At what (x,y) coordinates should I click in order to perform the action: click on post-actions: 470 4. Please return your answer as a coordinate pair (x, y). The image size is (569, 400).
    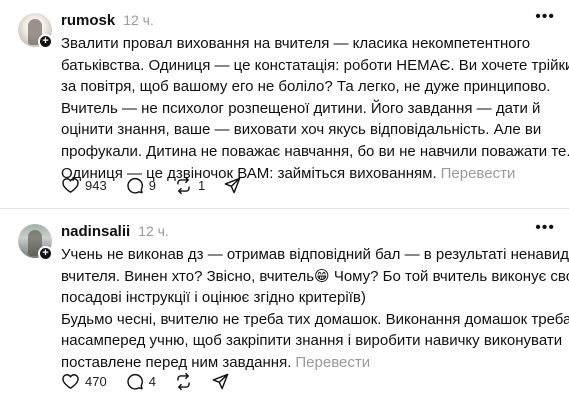
    Looking at the image, I should click on (154, 381).